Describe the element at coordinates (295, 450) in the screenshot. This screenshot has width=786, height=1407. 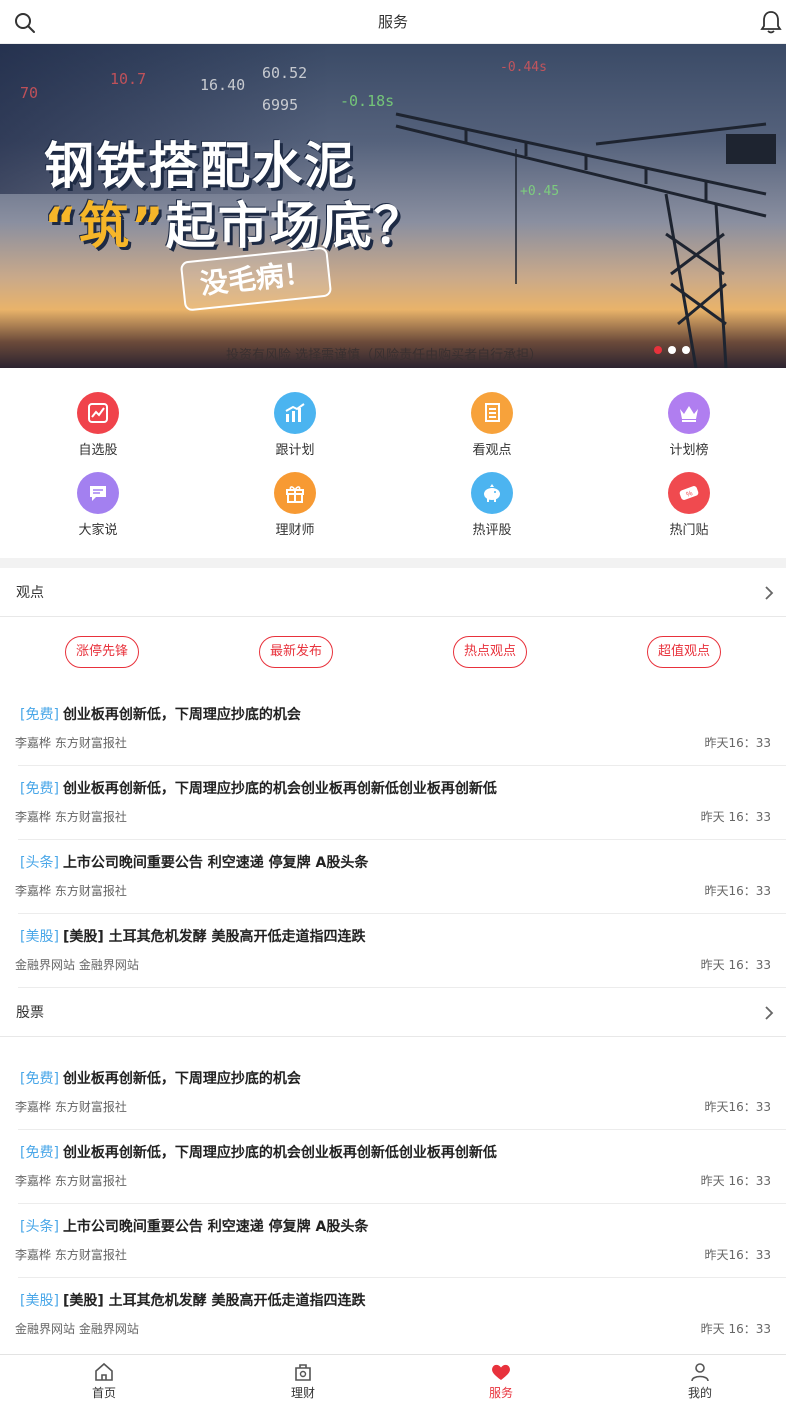
I see `grid-label: 跟计划` at that location.